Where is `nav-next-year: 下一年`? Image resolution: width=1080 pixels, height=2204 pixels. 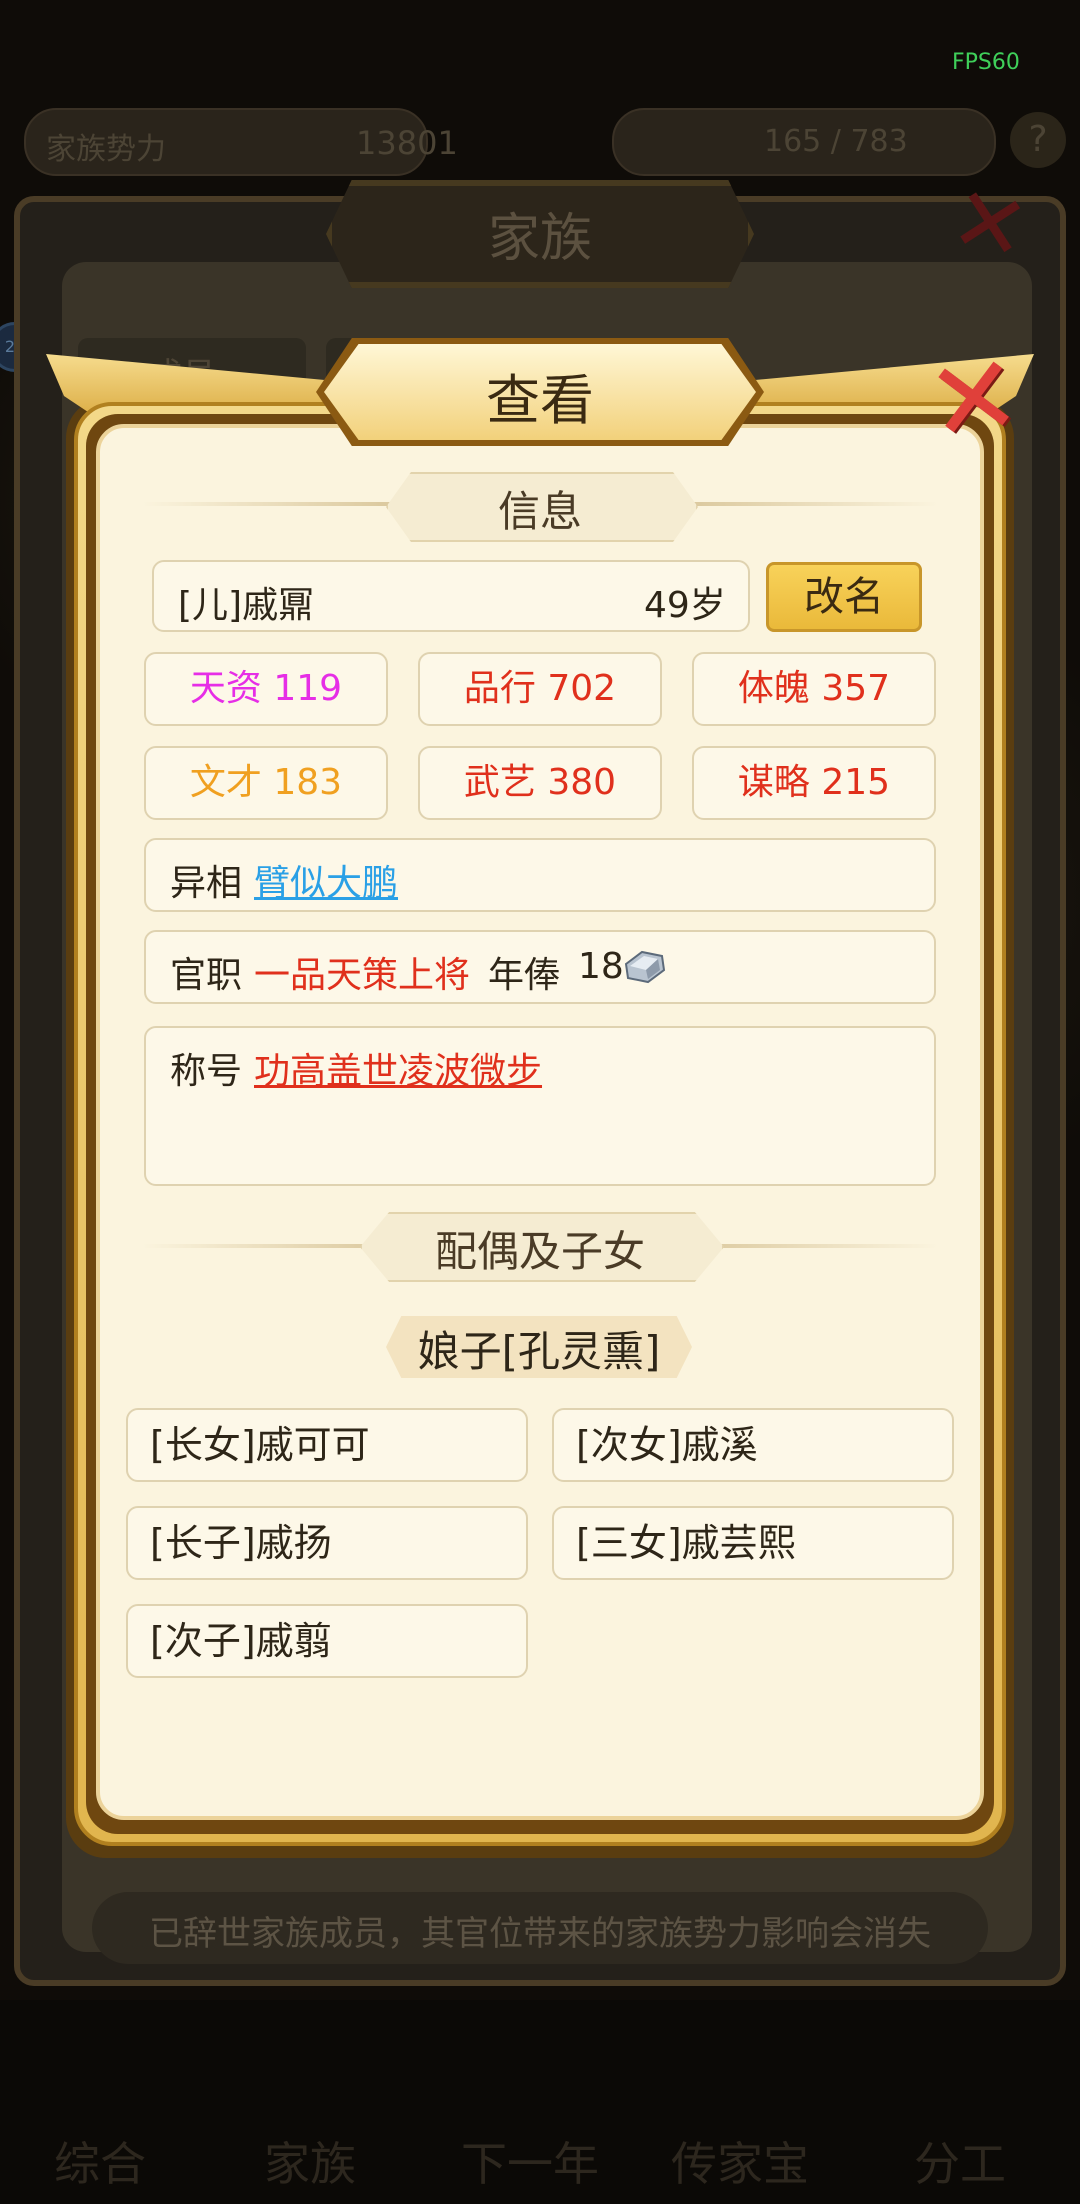 nav-next-year: 下一年 is located at coordinates (530, 2164).